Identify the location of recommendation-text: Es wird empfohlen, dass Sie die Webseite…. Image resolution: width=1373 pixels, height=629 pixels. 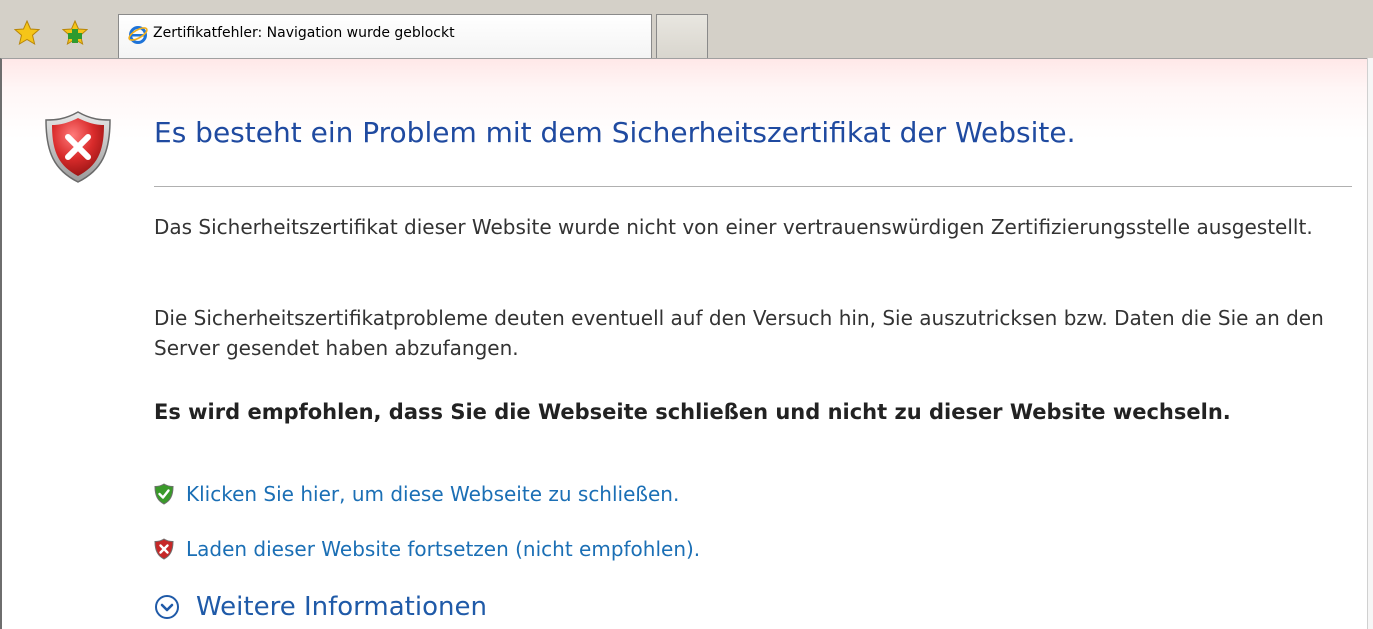
(692, 412).